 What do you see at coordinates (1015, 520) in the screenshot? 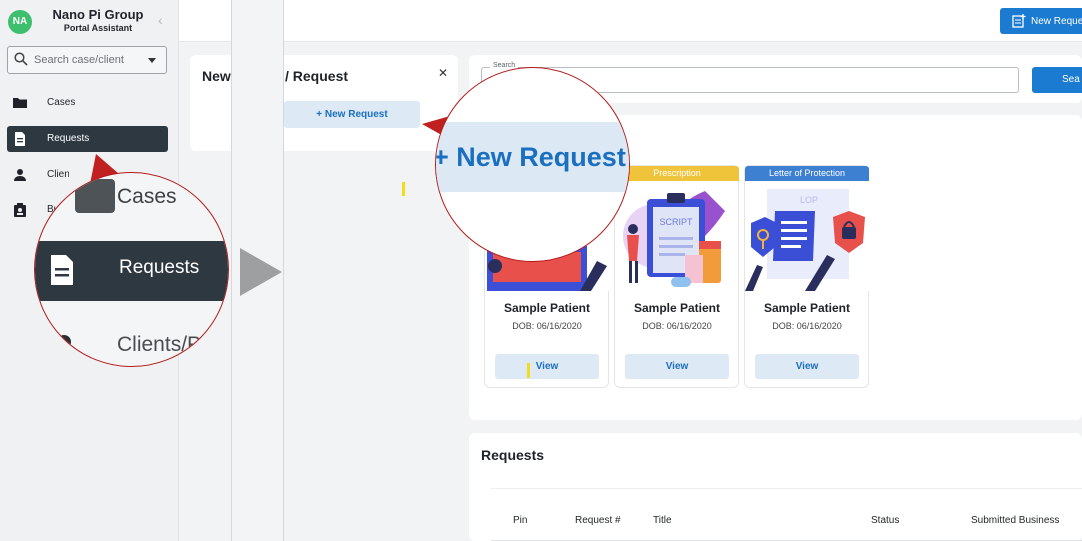
I see `column-header-submitted-business: Submitted Business` at bounding box center [1015, 520].